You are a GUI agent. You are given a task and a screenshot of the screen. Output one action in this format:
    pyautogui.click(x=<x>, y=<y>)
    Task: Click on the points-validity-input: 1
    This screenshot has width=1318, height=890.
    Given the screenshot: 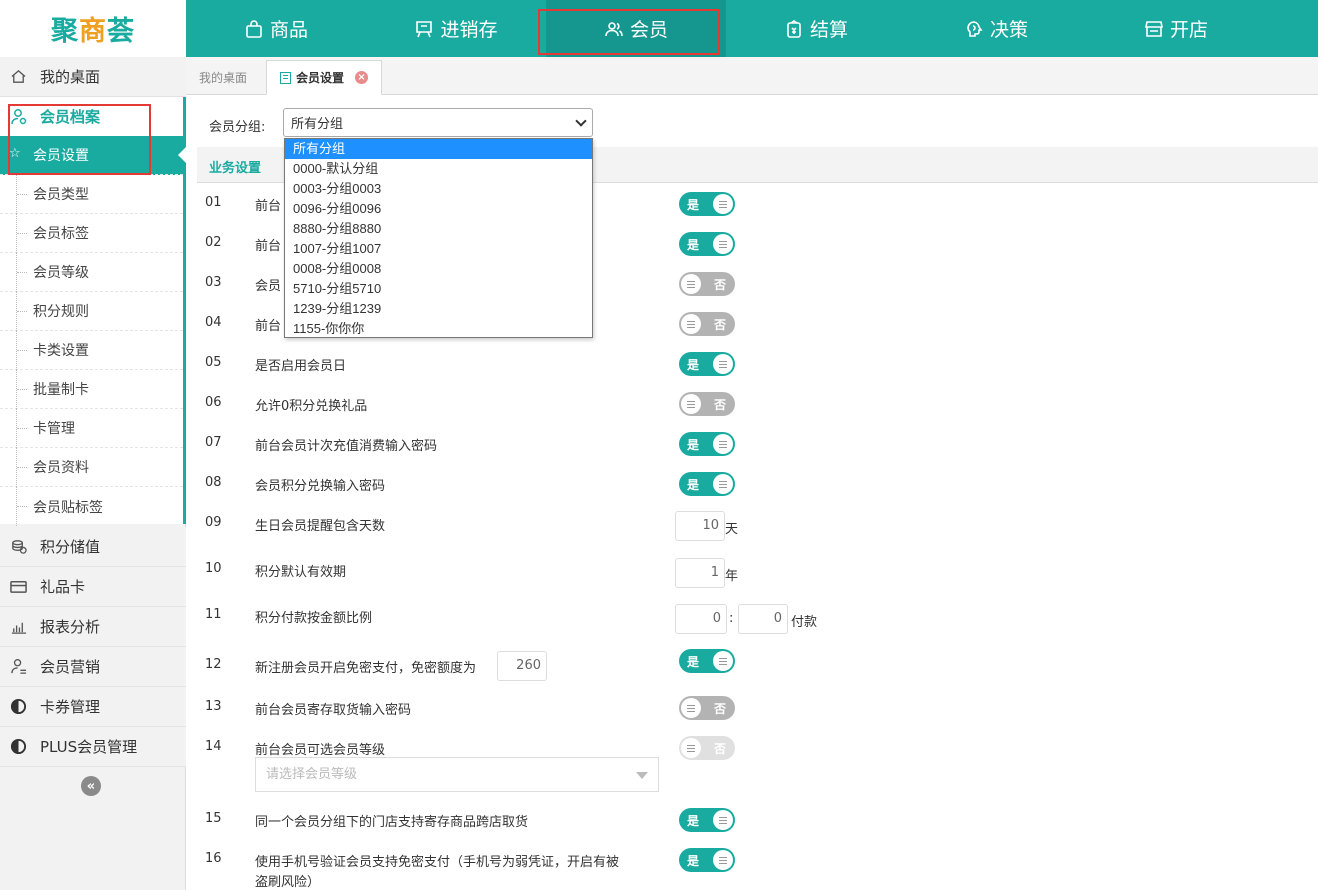 What is the action you would take?
    pyautogui.click(x=700, y=573)
    